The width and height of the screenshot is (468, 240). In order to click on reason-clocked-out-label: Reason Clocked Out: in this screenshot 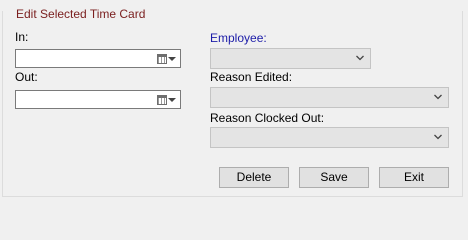, I will do `click(267, 118)`.